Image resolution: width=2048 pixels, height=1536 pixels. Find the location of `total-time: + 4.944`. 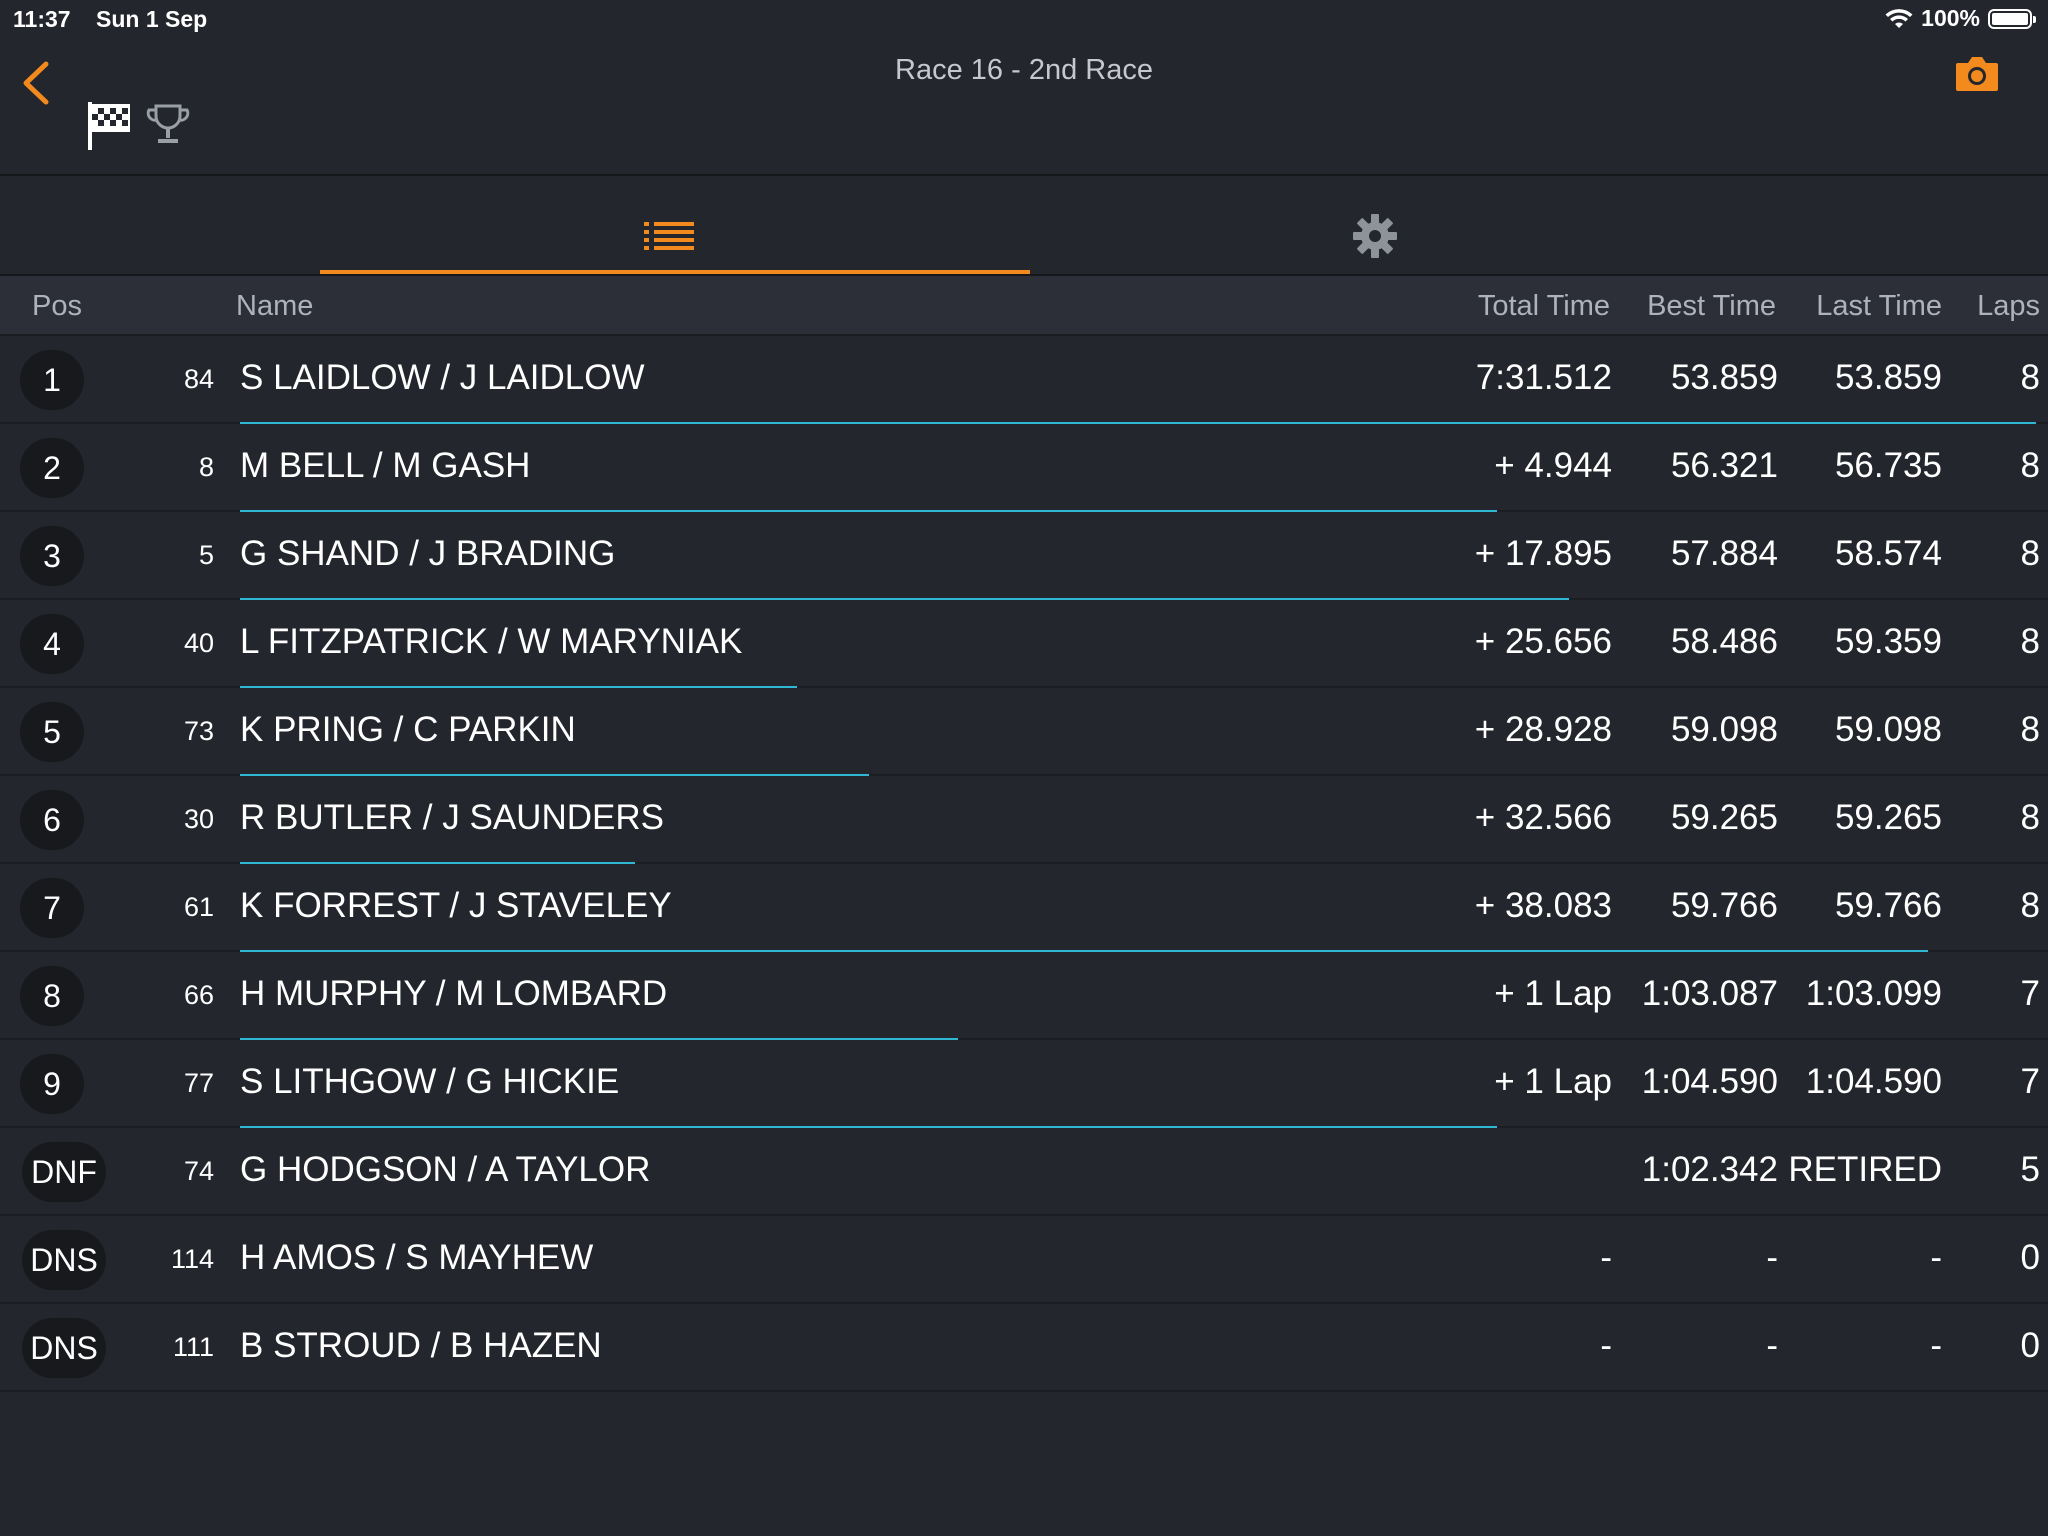

total-time: + 4.944 is located at coordinates (1553, 465).